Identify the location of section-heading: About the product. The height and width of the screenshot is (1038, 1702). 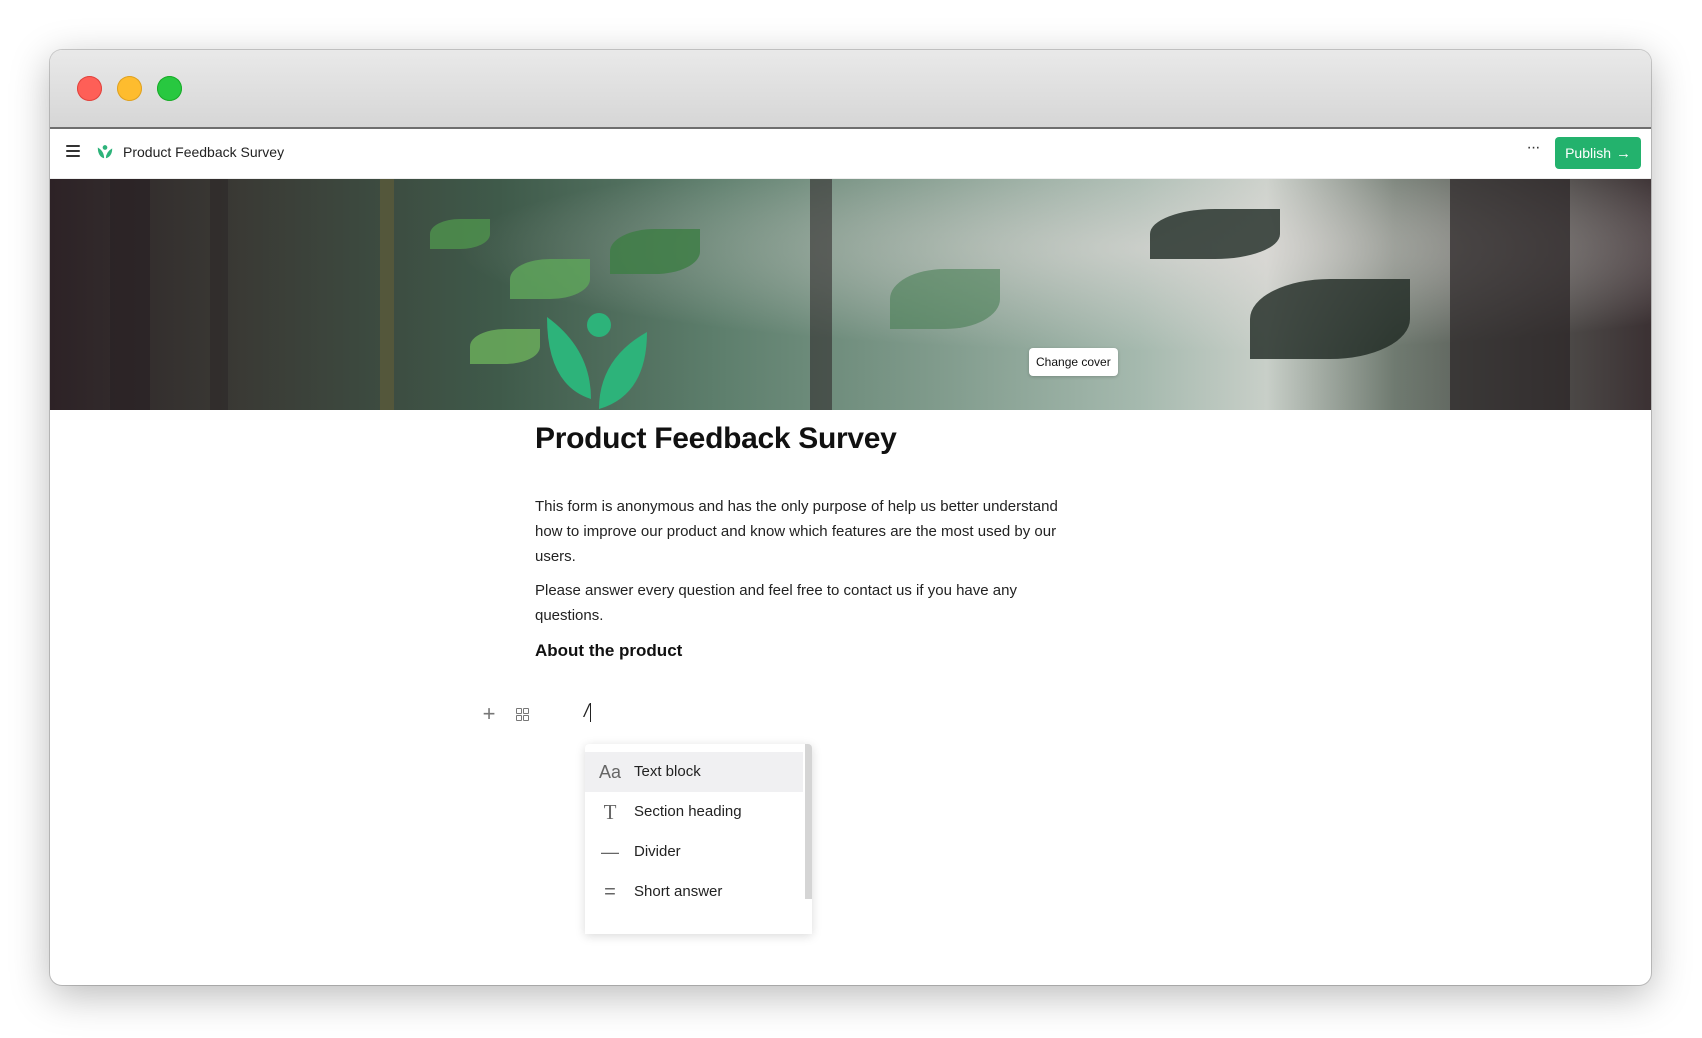
(608, 651).